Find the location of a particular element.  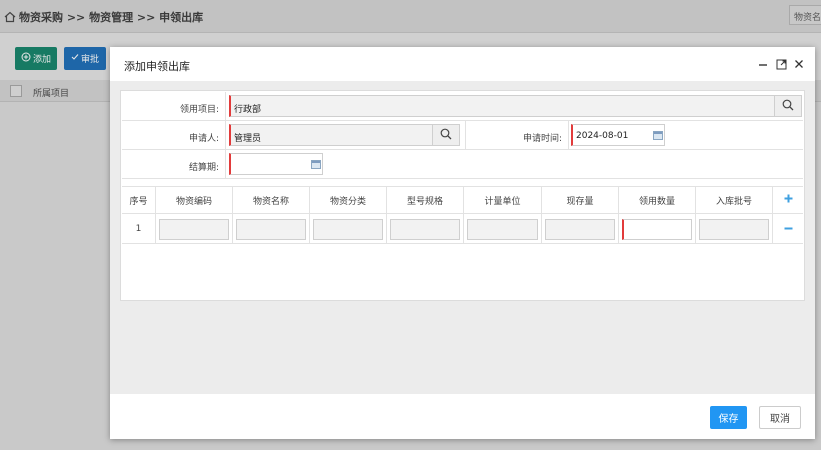

select-all-checkbox is located at coordinates (16, 91).